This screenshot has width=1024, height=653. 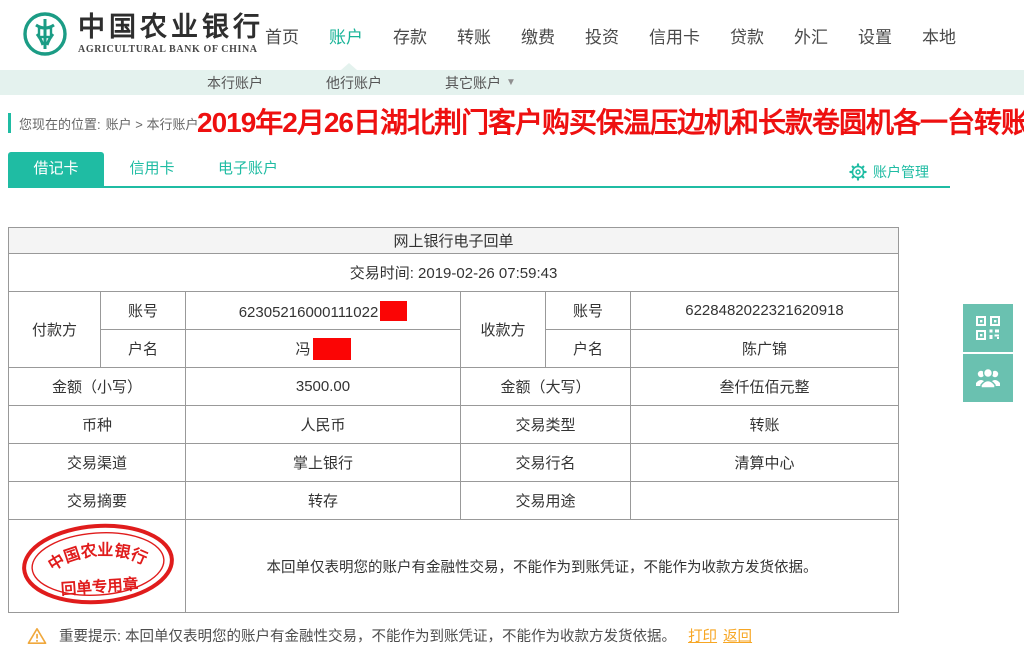 I want to click on payer-group-label: 付款方, so click(x=54, y=329).